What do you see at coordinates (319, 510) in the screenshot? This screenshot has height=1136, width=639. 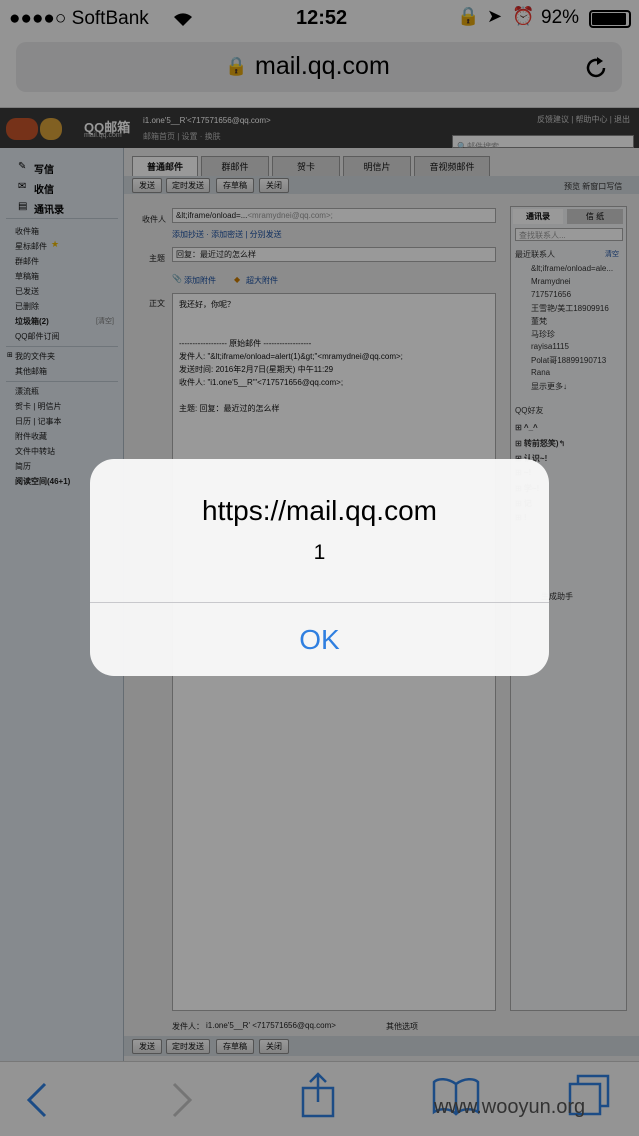 I see `alert-title: https://mail.qq.com` at bounding box center [319, 510].